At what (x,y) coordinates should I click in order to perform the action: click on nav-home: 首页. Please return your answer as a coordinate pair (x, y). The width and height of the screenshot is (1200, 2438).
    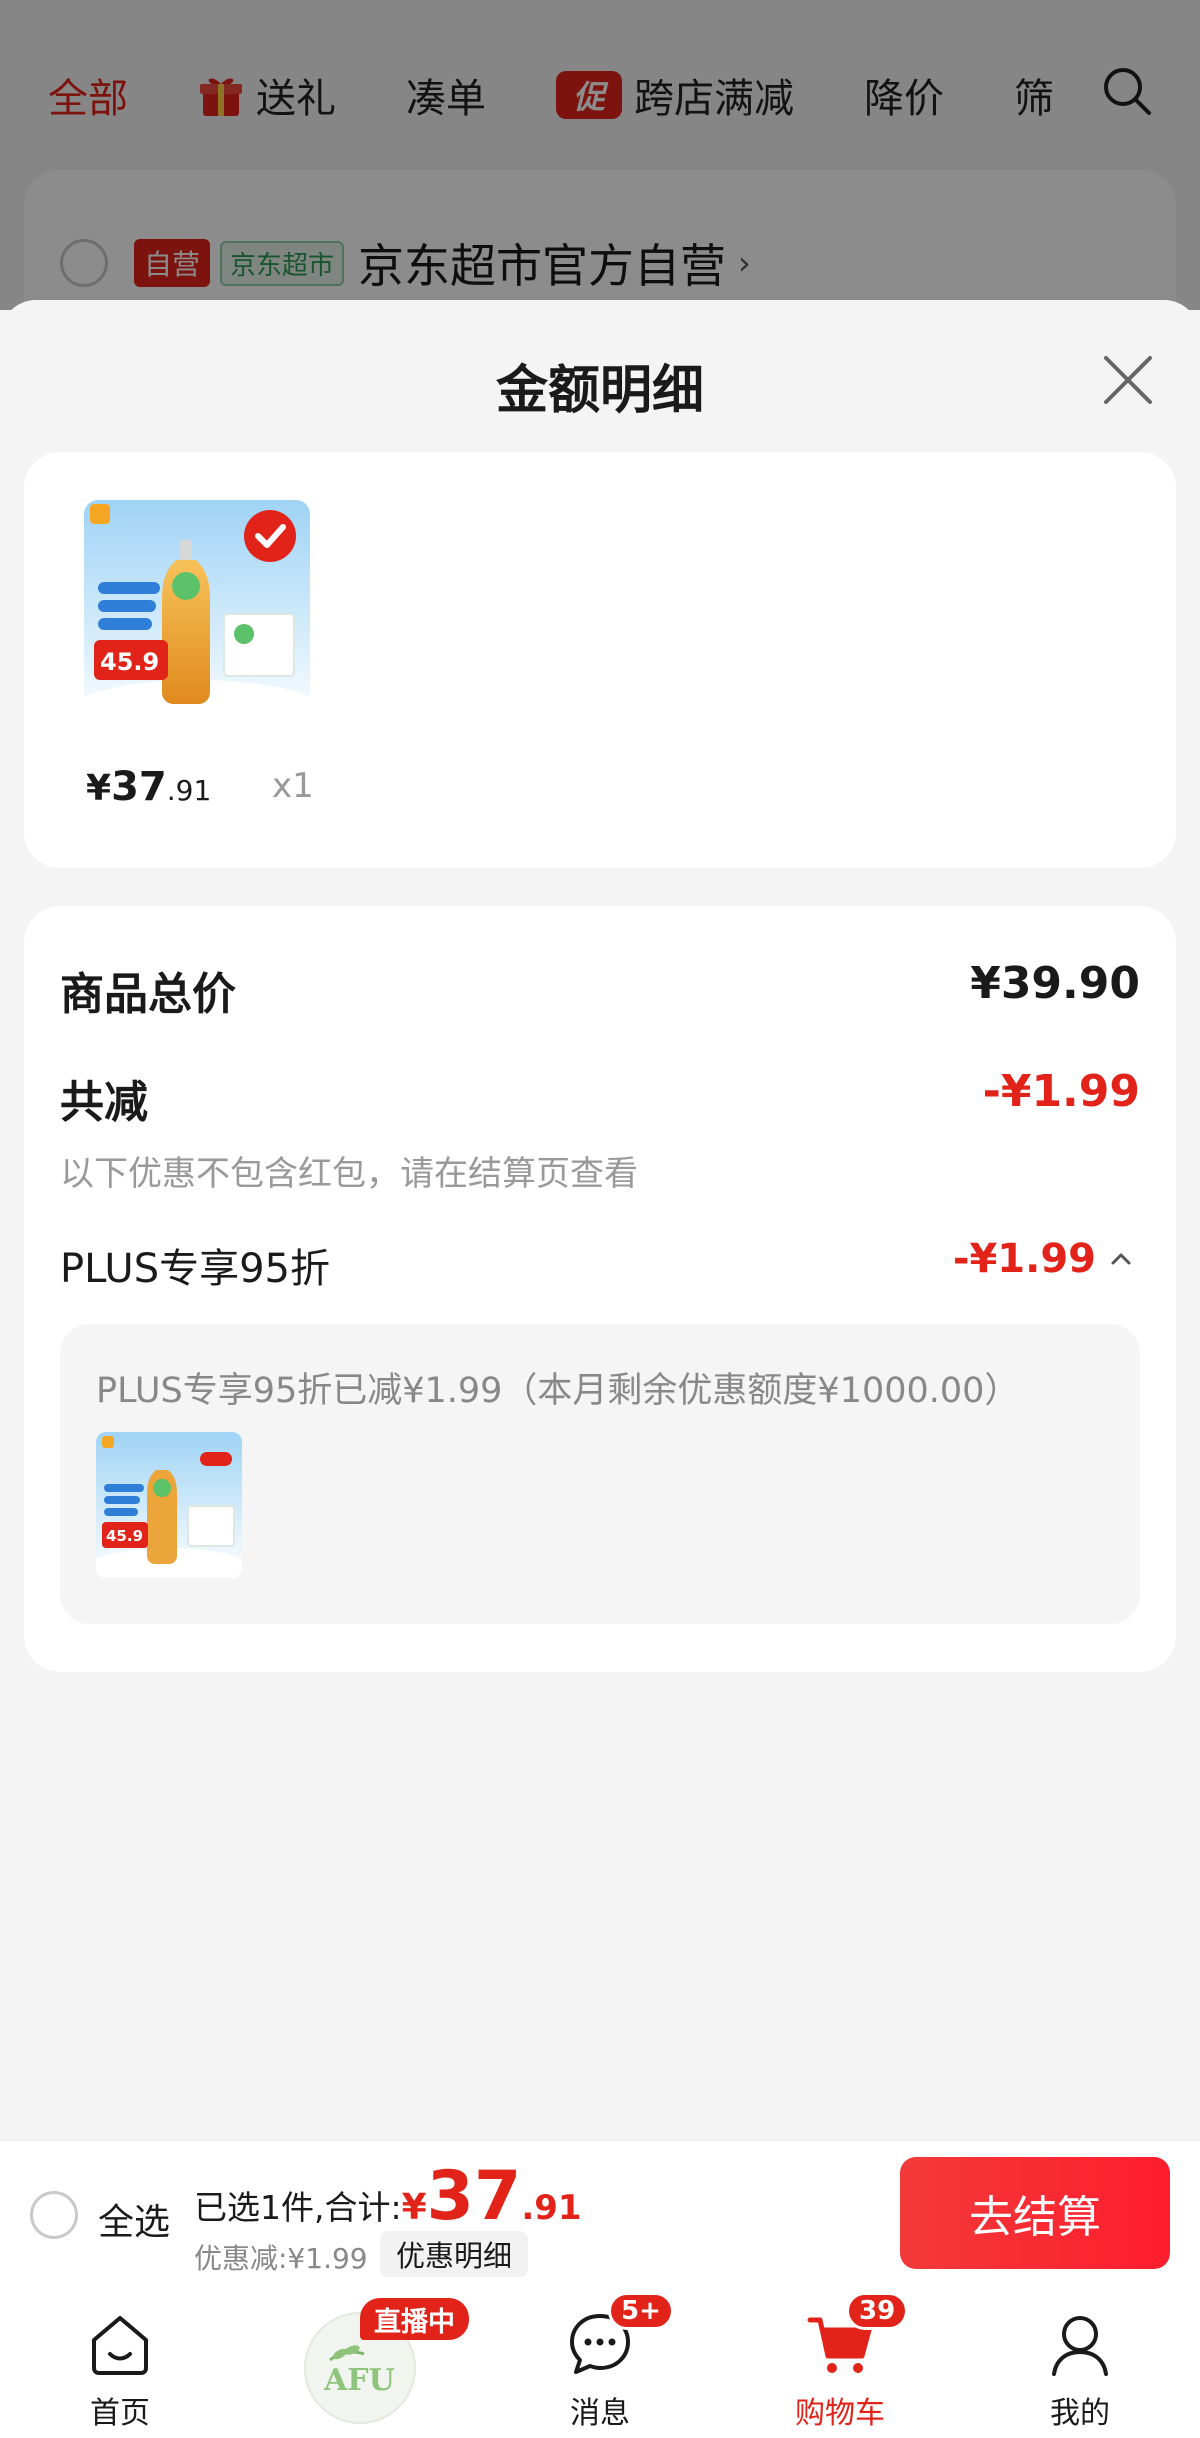
    Looking at the image, I should click on (120, 2363).